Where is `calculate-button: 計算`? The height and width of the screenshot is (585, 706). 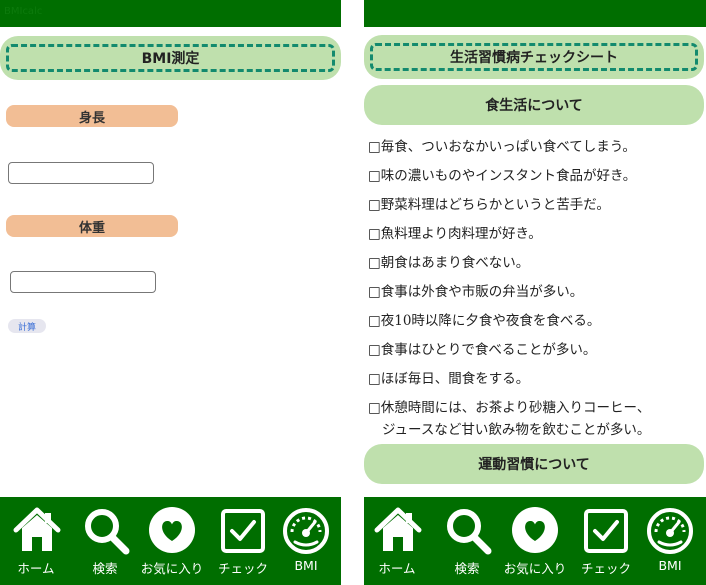 calculate-button: 計算 is located at coordinates (27, 326).